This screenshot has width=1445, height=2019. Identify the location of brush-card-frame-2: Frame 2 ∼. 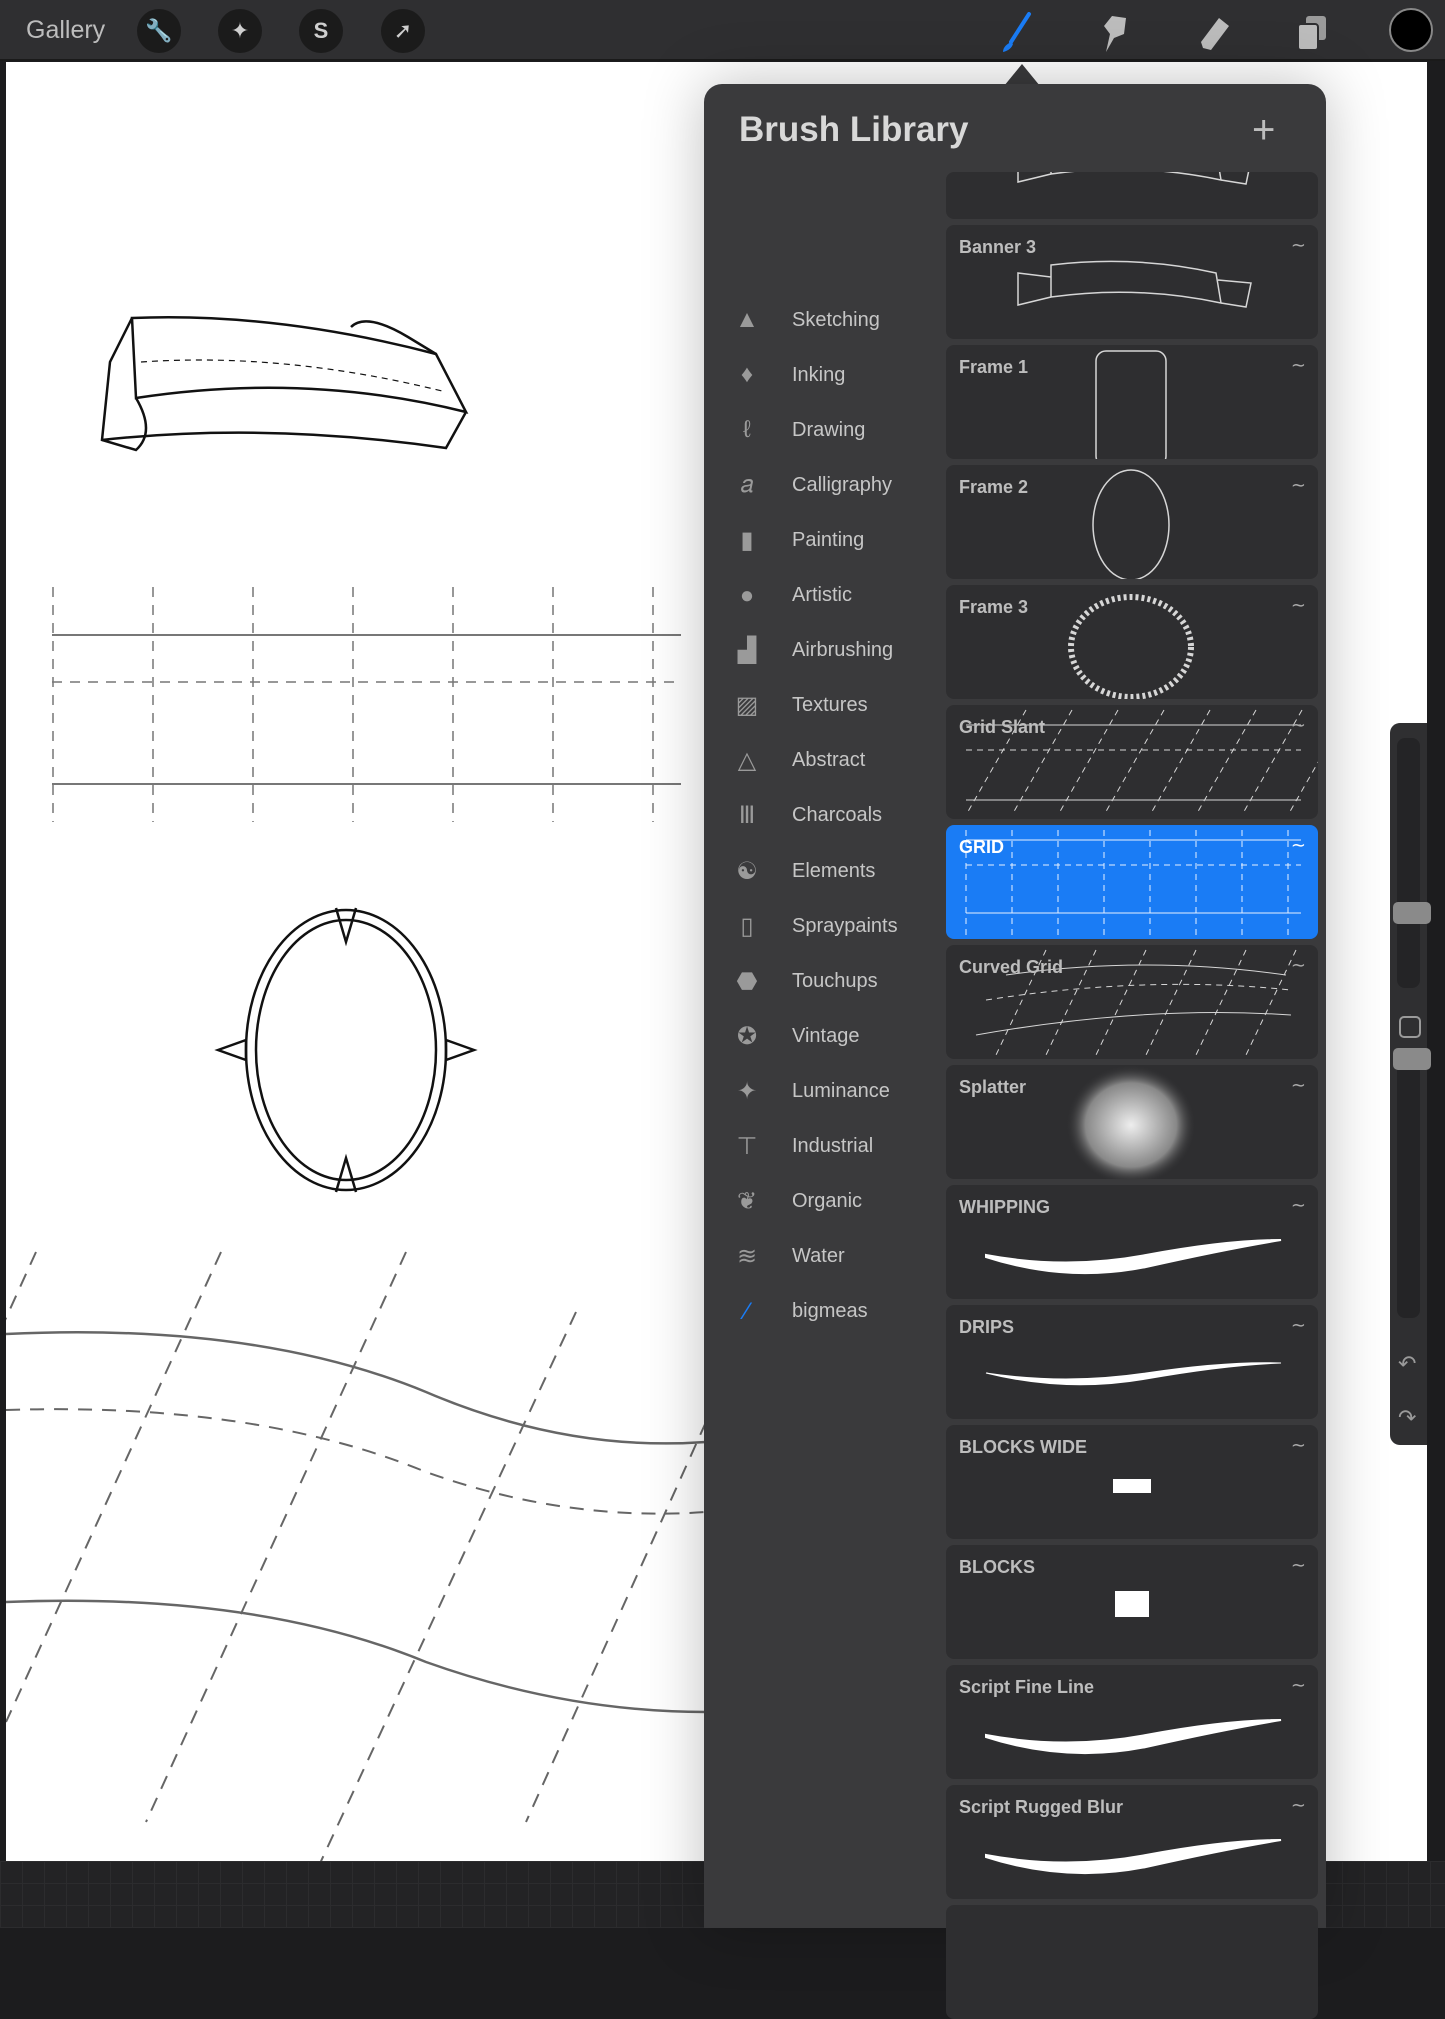
(1132, 522).